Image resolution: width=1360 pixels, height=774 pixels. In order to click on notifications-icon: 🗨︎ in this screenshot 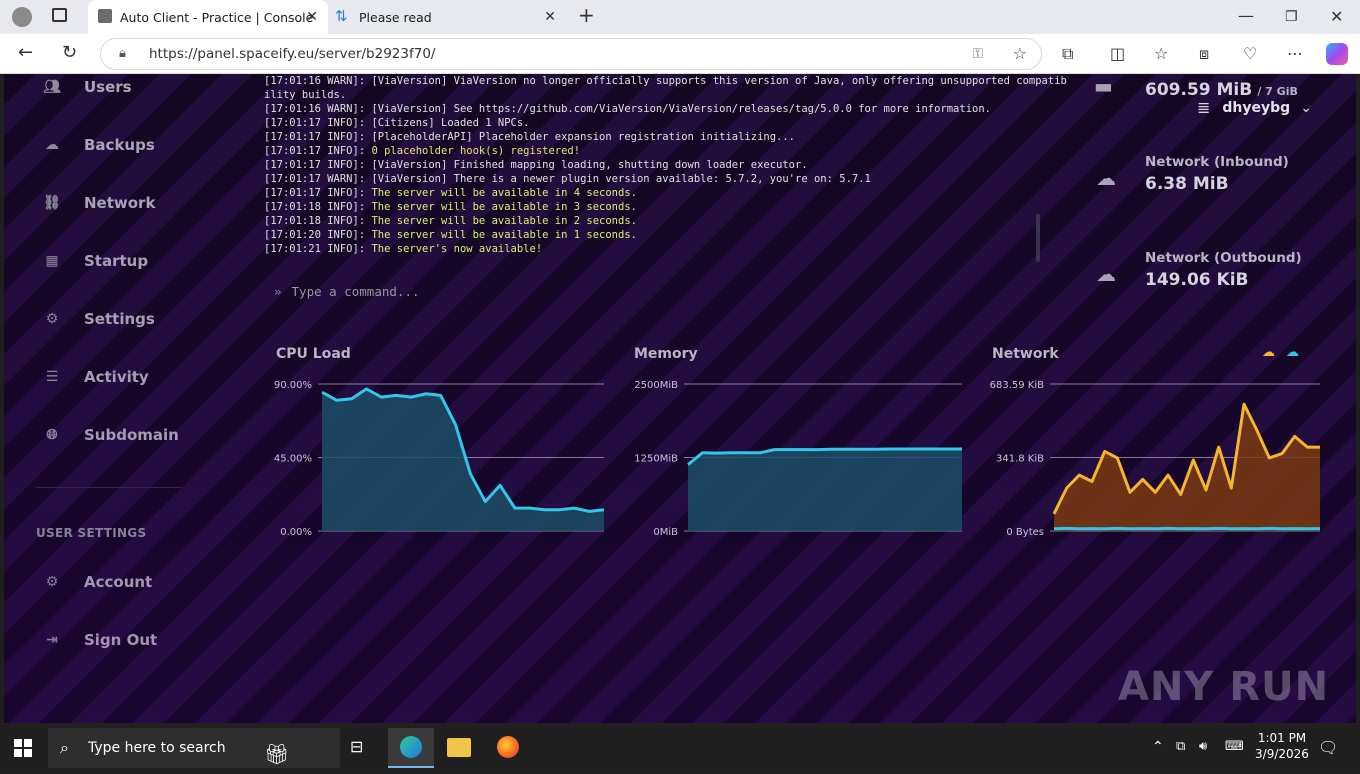, I will do `click(1328, 747)`.